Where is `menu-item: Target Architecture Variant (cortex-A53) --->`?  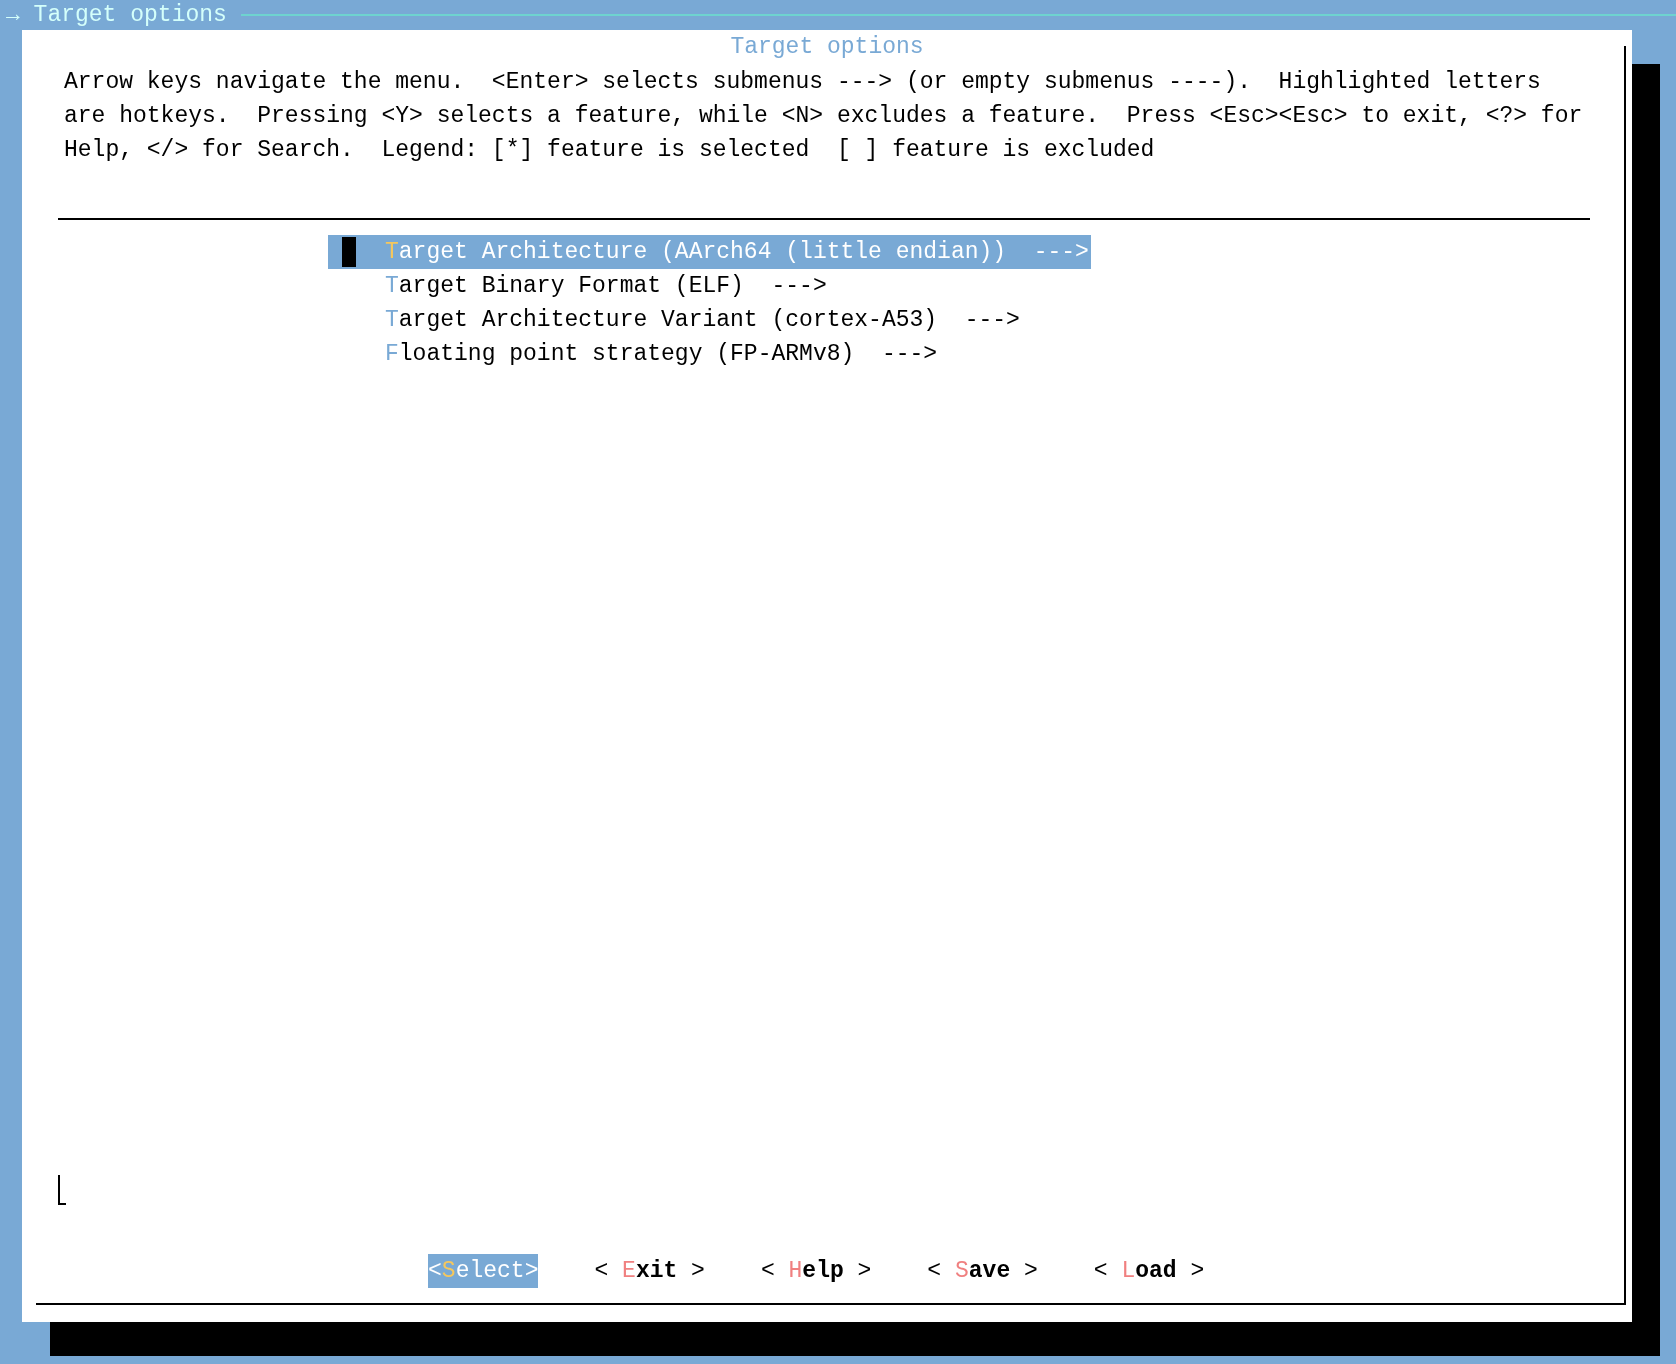
menu-item: Target Architecture Variant (cortex-A53) ---> is located at coordinates (675, 320).